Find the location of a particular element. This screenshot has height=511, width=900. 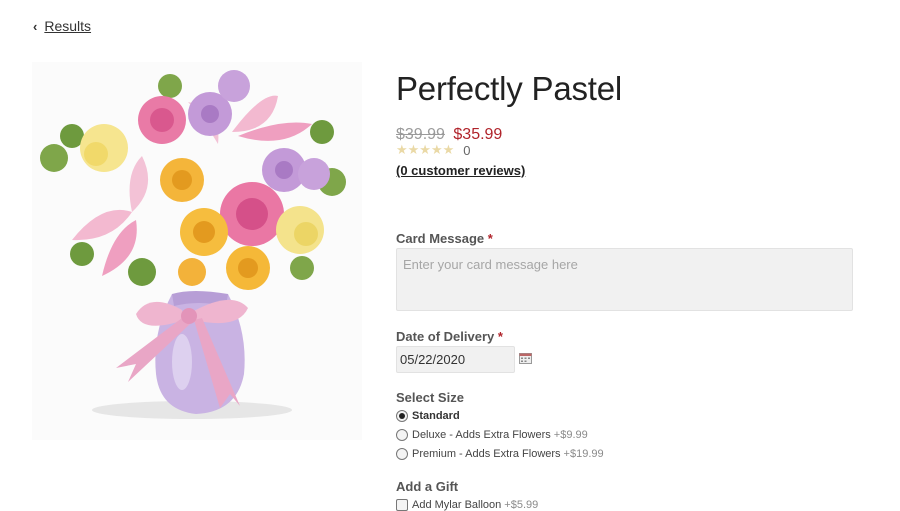

checkbox is located at coordinates (402, 505).